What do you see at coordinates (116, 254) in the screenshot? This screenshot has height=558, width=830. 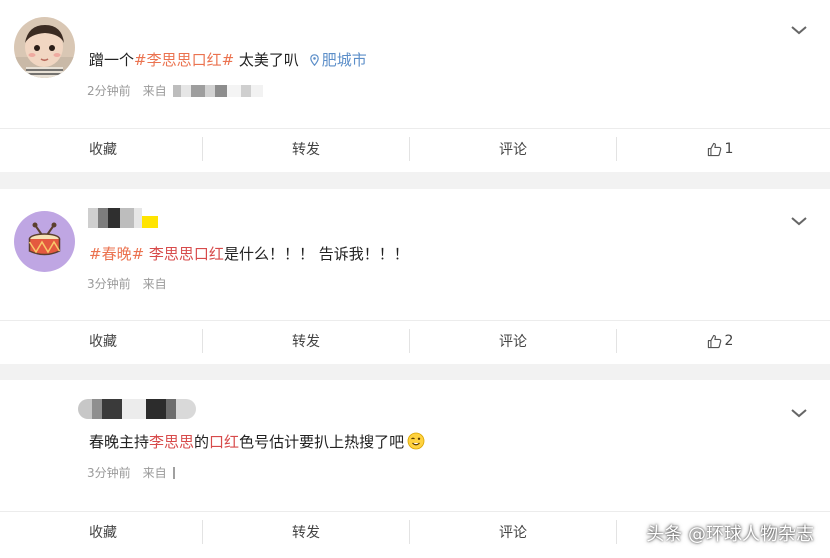 I see `topic-link: #春晚#` at bounding box center [116, 254].